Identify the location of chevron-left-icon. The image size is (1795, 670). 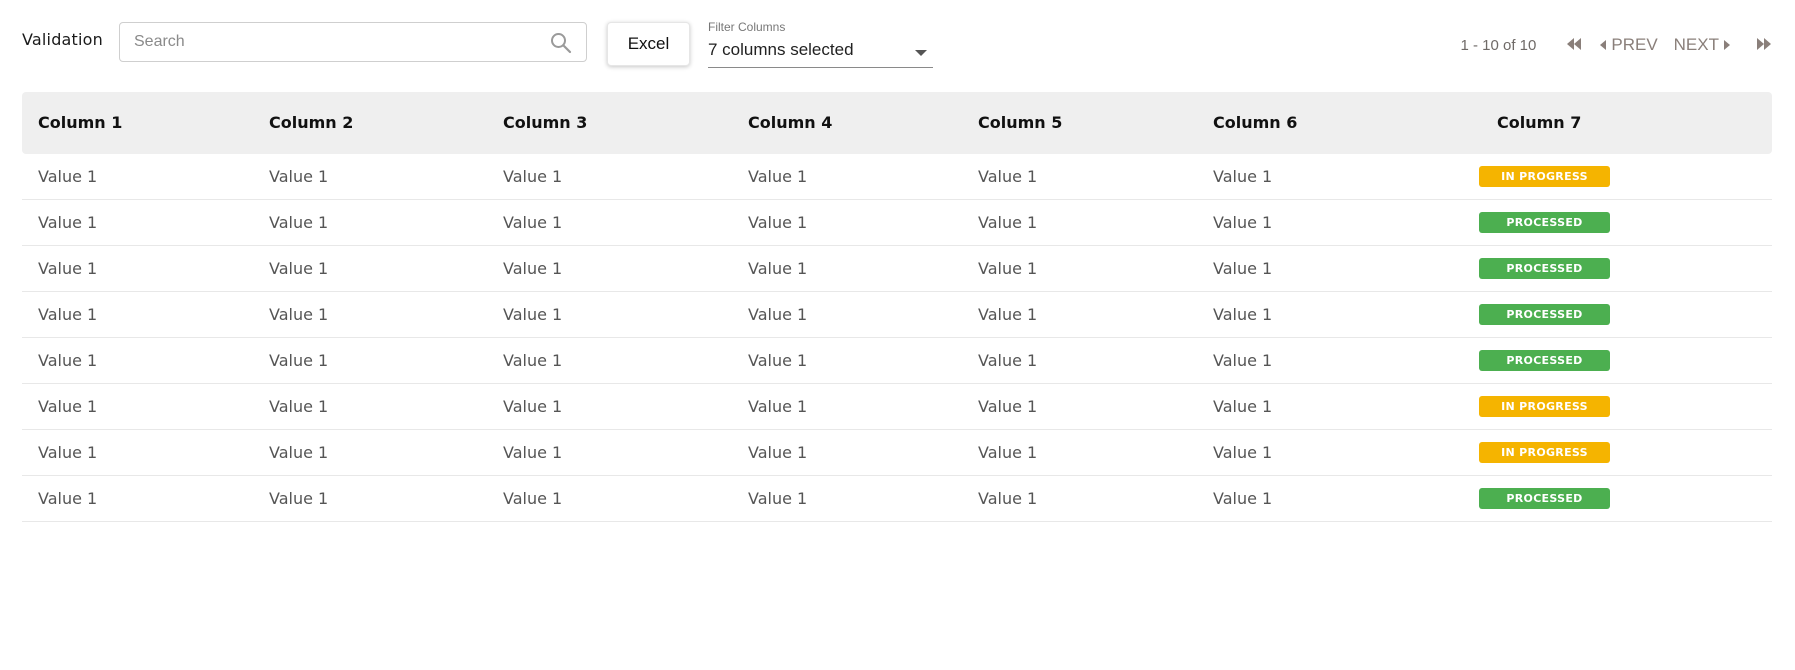
(1603, 45).